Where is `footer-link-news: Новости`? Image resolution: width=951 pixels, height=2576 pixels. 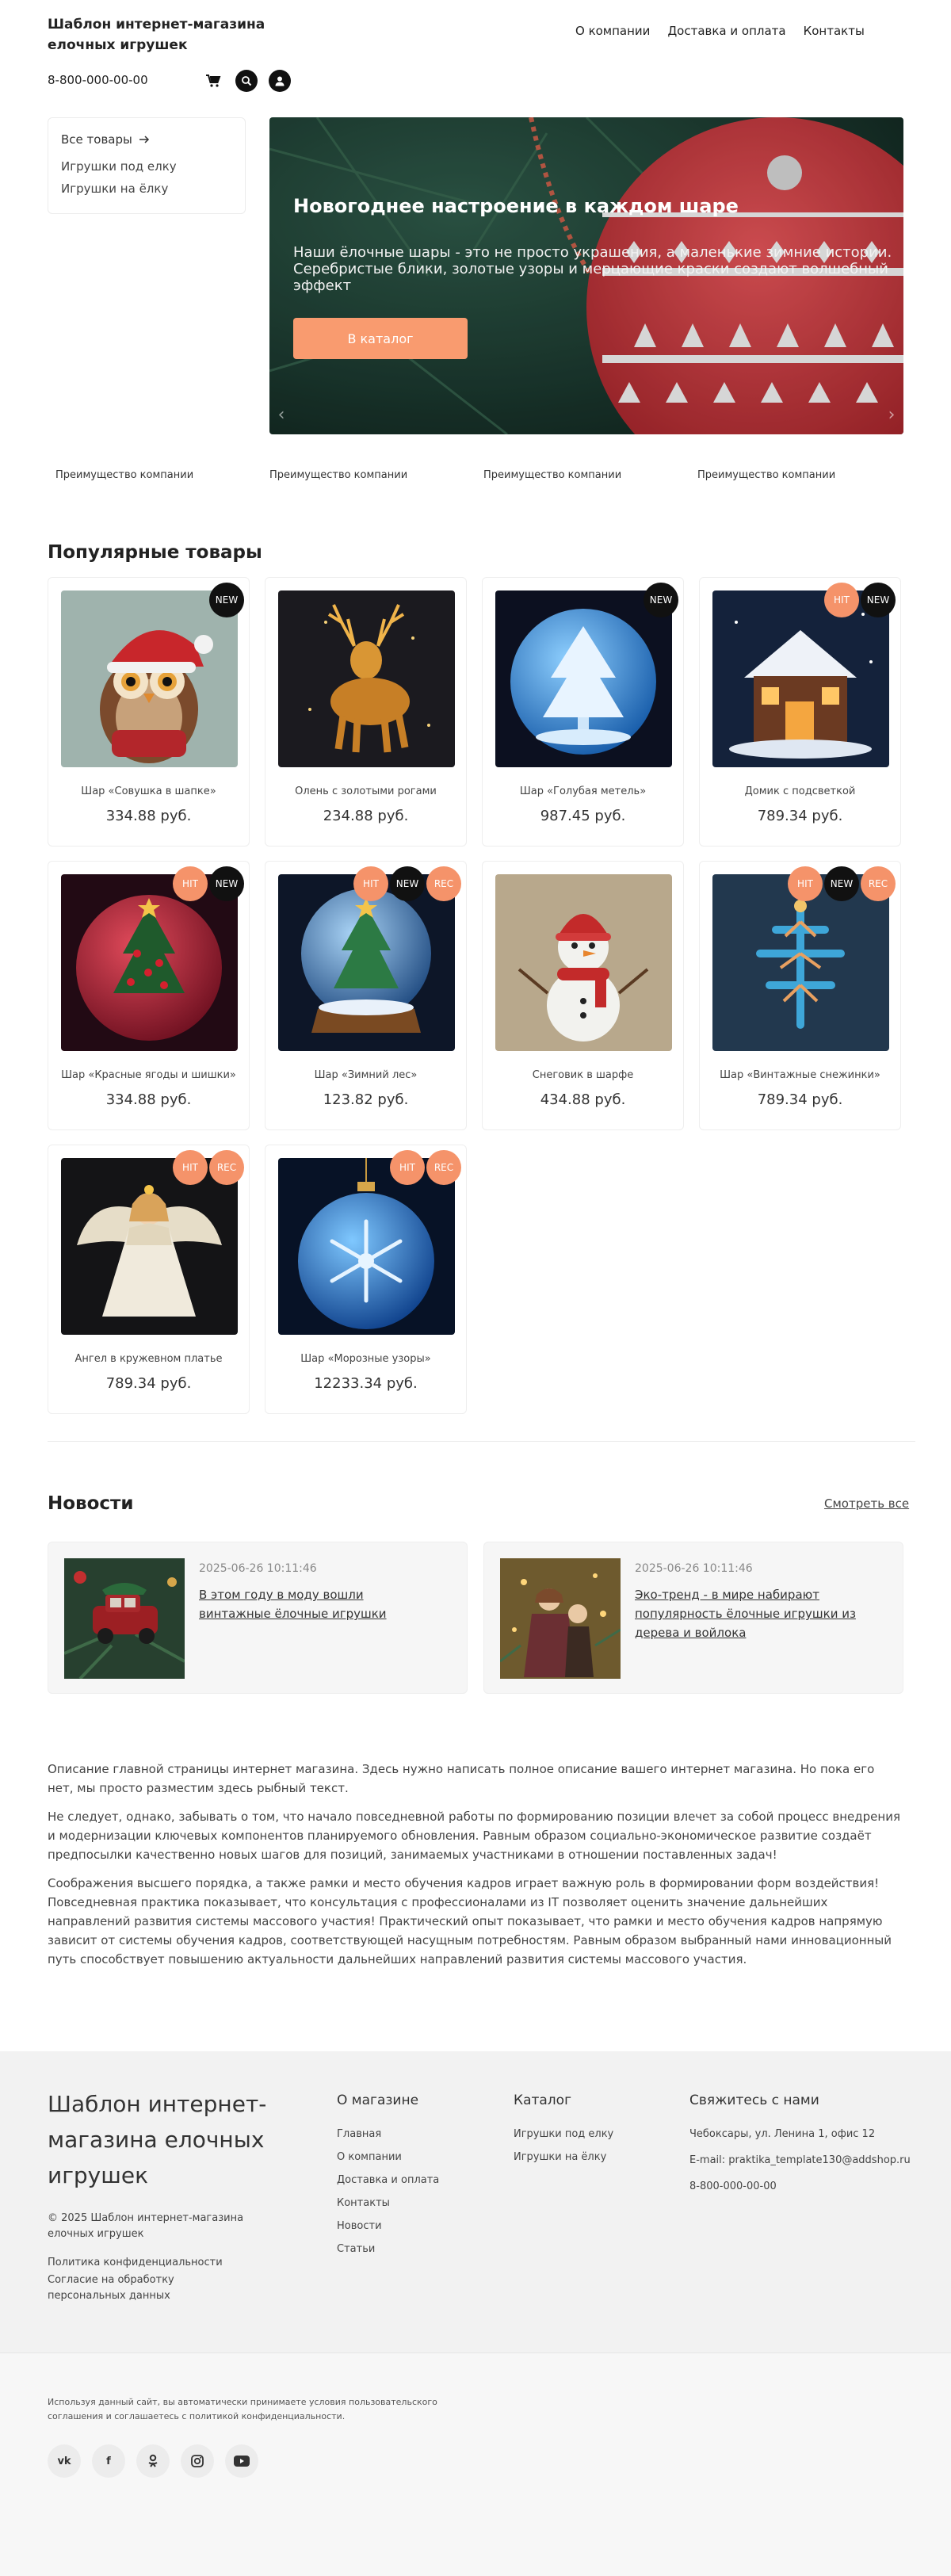
footer-link-news: Новости is located at coordinates (388, 2226).